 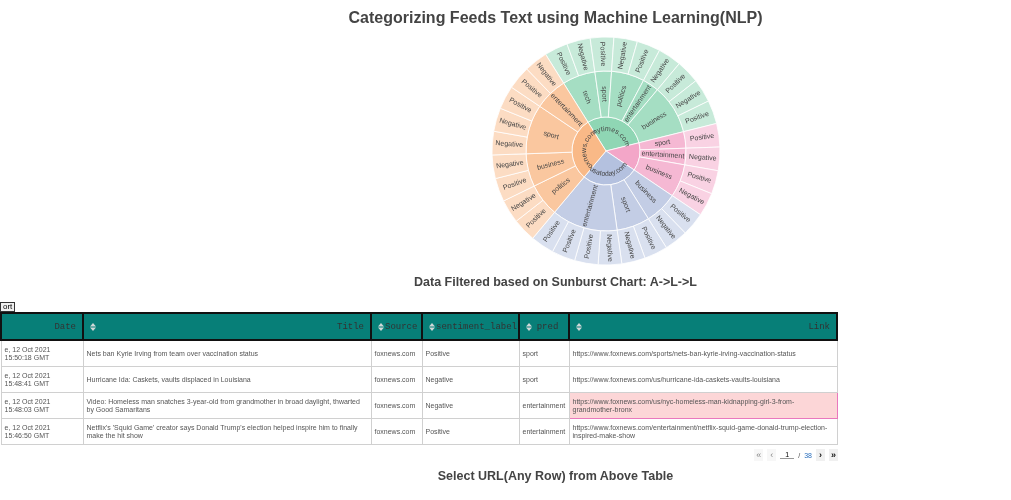 I want to click on column-label: Source, so click(x=401, y=326).